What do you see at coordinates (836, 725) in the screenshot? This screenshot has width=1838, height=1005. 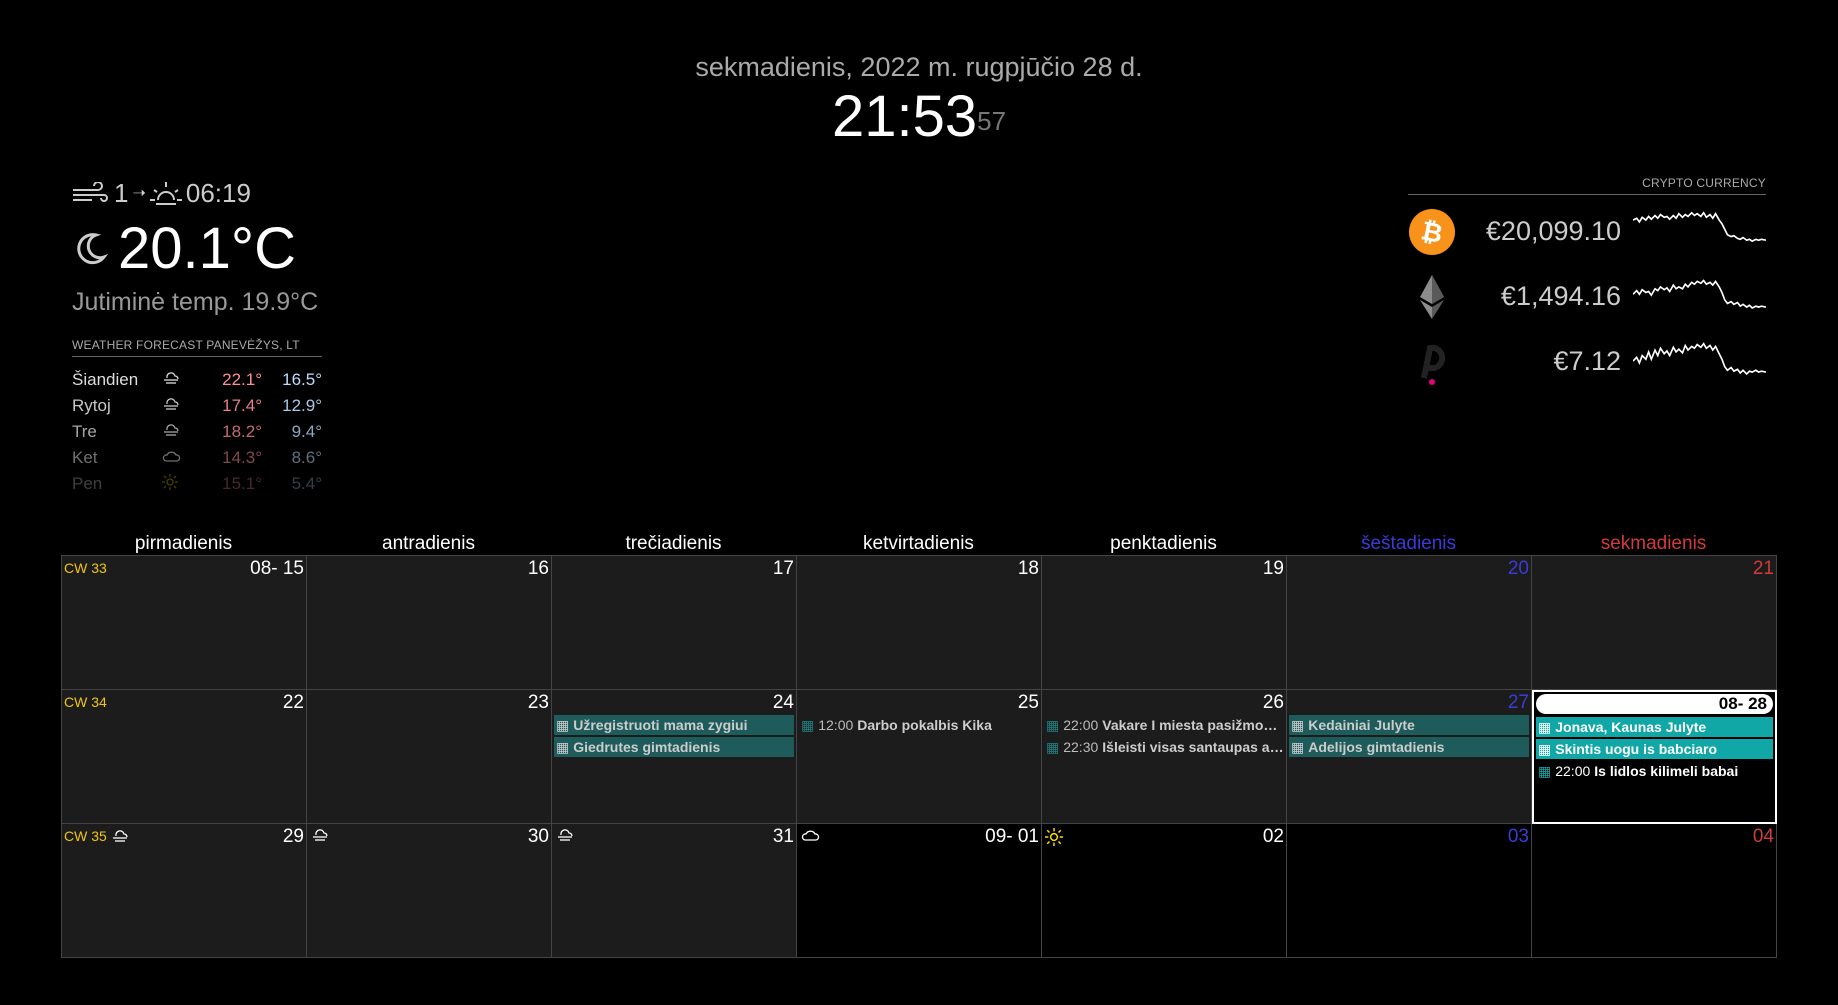 I see `event-time: 12:00` at bounding box center [836, 725].